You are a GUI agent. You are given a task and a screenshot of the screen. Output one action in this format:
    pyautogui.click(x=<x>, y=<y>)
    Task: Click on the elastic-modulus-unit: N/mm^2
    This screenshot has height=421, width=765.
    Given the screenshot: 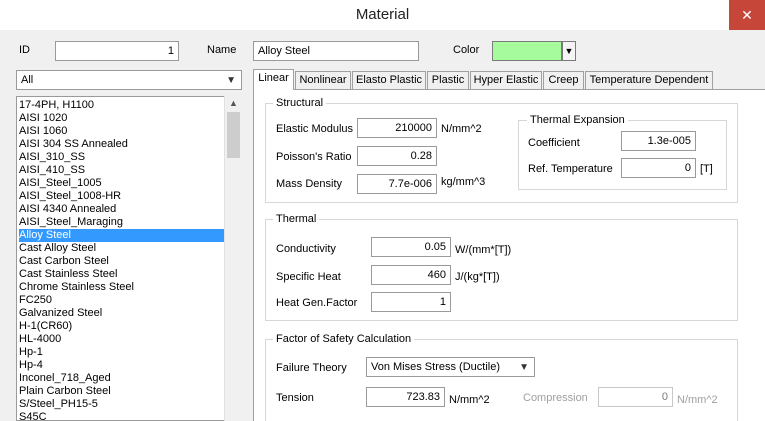 What is the action you would take?
    pyautogui.click(x=461, y=129)
    